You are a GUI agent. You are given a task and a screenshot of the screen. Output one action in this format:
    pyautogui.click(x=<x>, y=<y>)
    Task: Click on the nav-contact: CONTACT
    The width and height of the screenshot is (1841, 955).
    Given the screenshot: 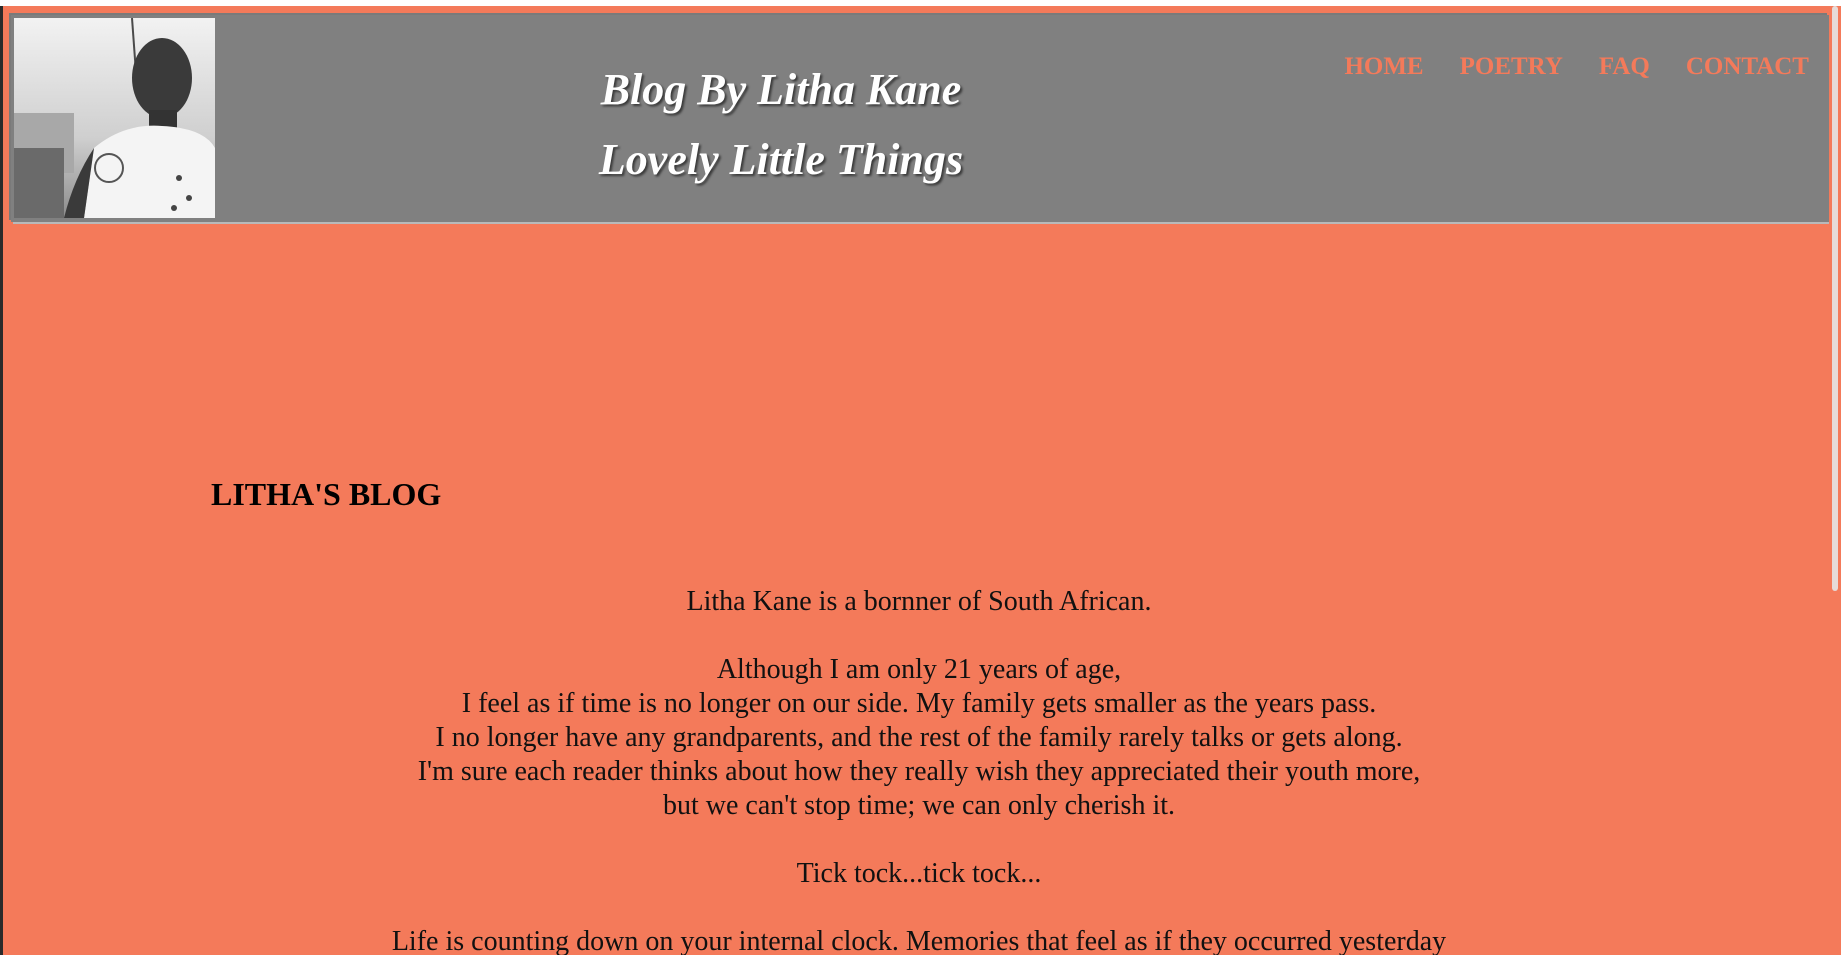 What is the action you would take?
    pyautogui.click(x=1747, y=67)
    